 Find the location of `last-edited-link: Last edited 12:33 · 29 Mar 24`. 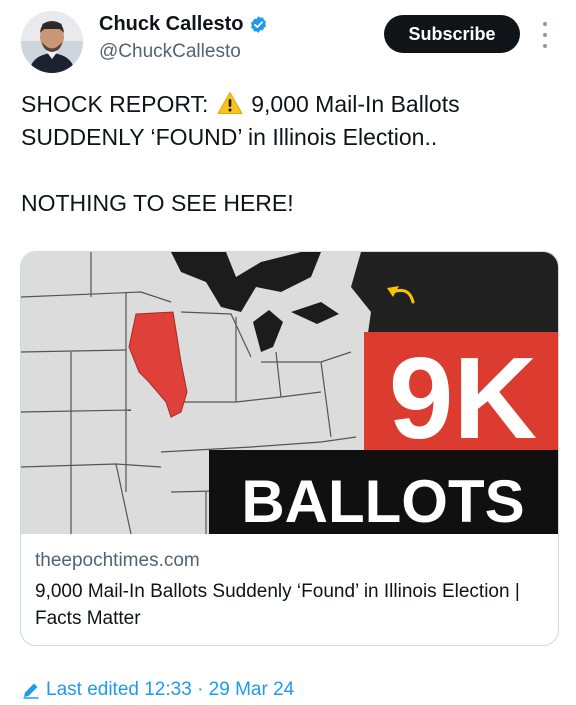

last-edited-link: Last edited 12:33 · 29 Mar 24 is located at coordinates (158, 690).